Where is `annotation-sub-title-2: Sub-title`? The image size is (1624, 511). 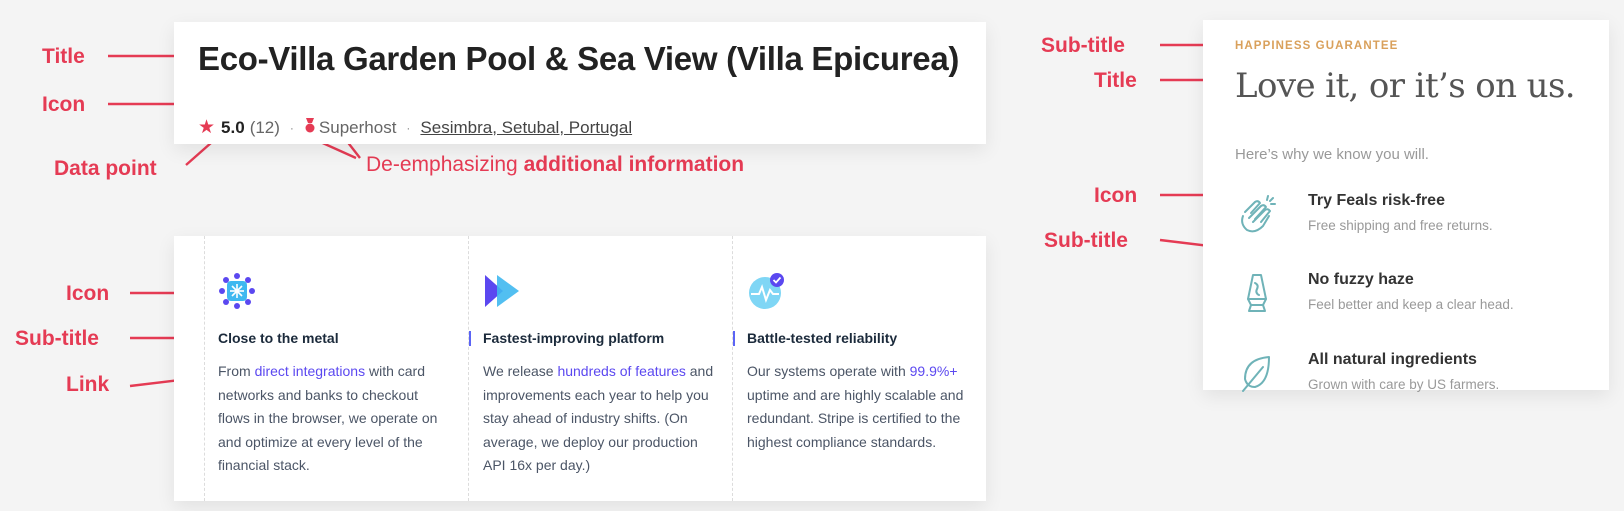
annotation-sub-title-2: Sub-title is located at coordinates (1083, 45).